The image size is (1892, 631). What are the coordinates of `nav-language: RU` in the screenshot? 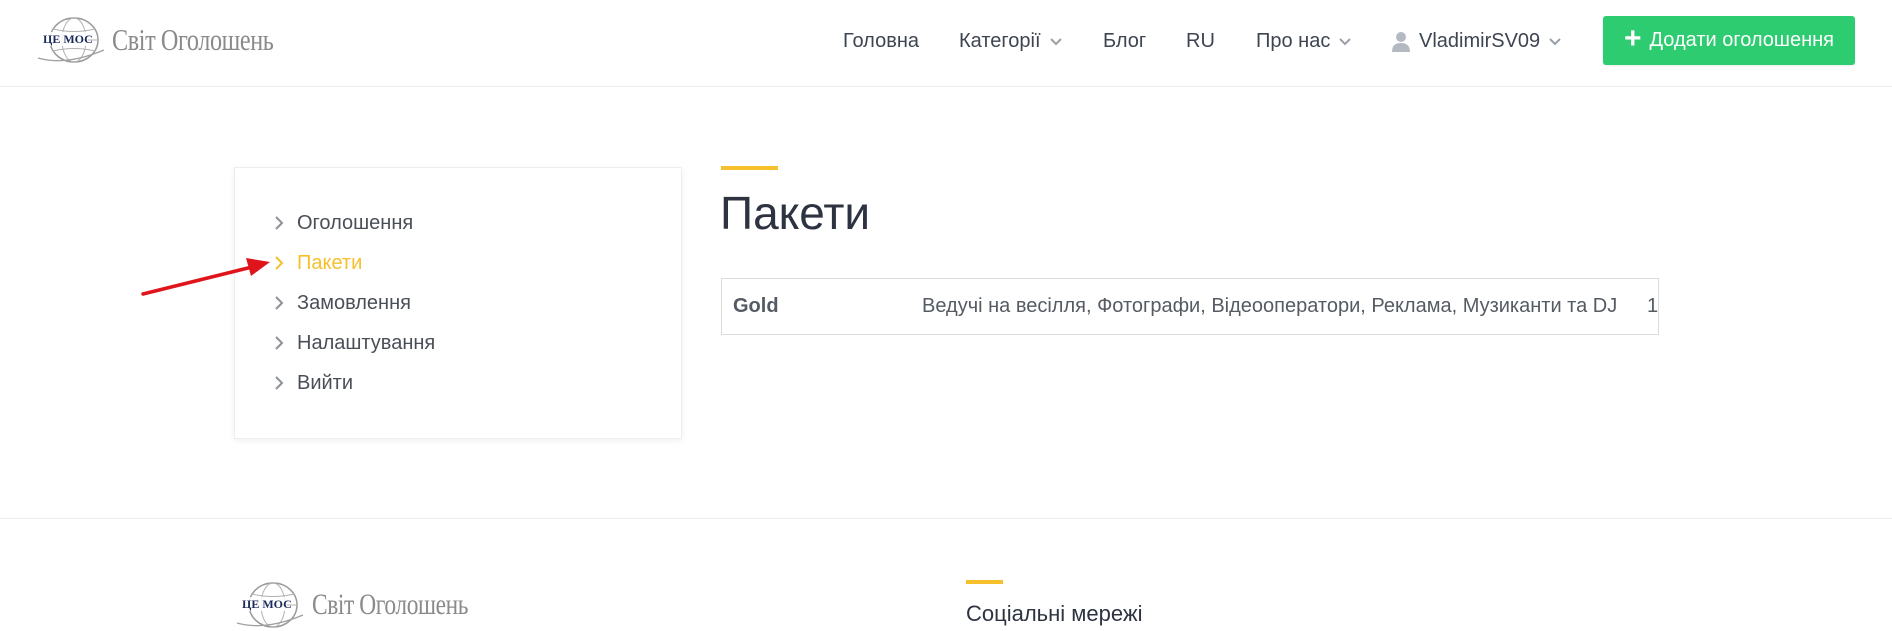 It's located at (1200, 41).